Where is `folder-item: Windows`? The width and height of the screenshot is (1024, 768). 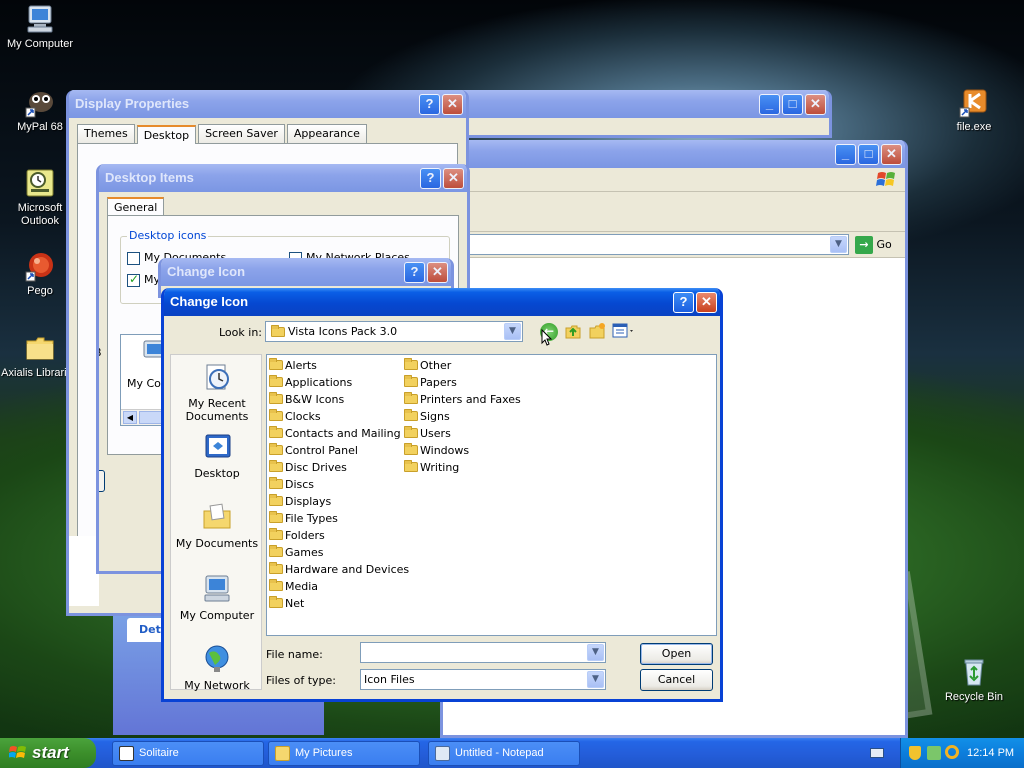 folder-item: Windows is located at coordinates (462, 450).